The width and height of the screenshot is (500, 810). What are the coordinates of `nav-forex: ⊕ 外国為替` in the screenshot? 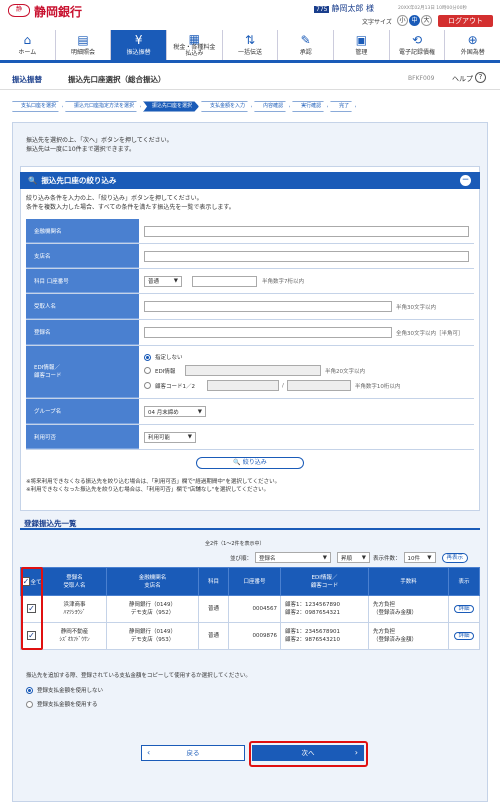 It's located at (472, 45).